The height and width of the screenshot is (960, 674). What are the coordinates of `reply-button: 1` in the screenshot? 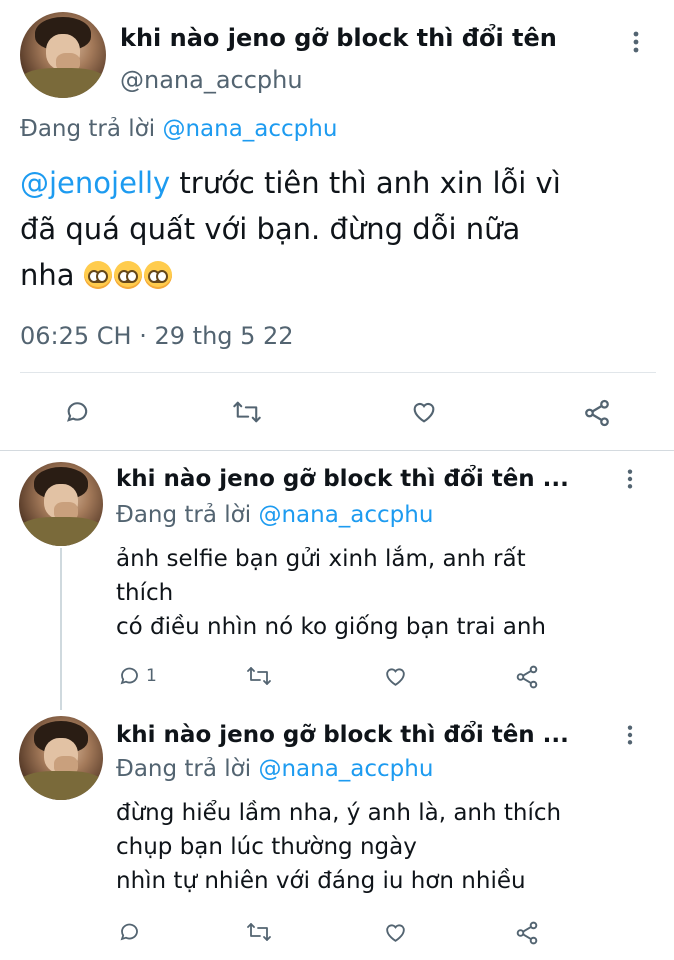 It's located at (137, 676).